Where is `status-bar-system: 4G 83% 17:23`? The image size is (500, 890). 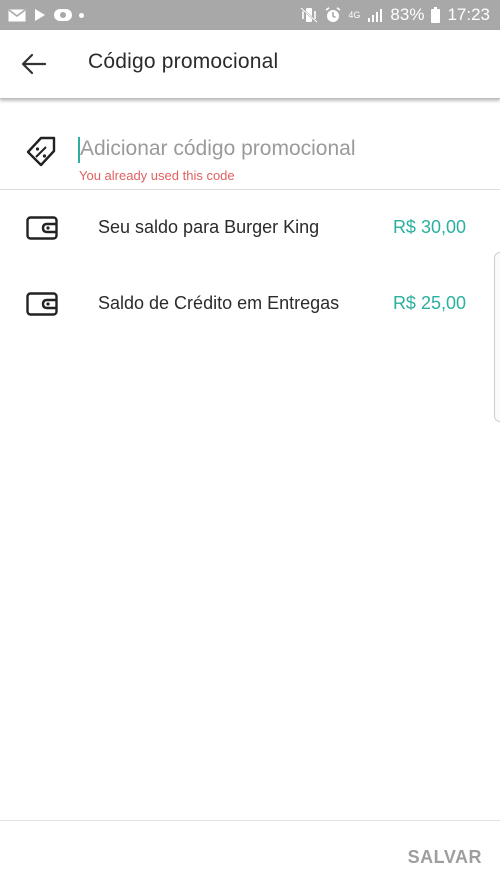
status-bar-system: 4G 83% 17:23 is located at coordinates (395, 15).